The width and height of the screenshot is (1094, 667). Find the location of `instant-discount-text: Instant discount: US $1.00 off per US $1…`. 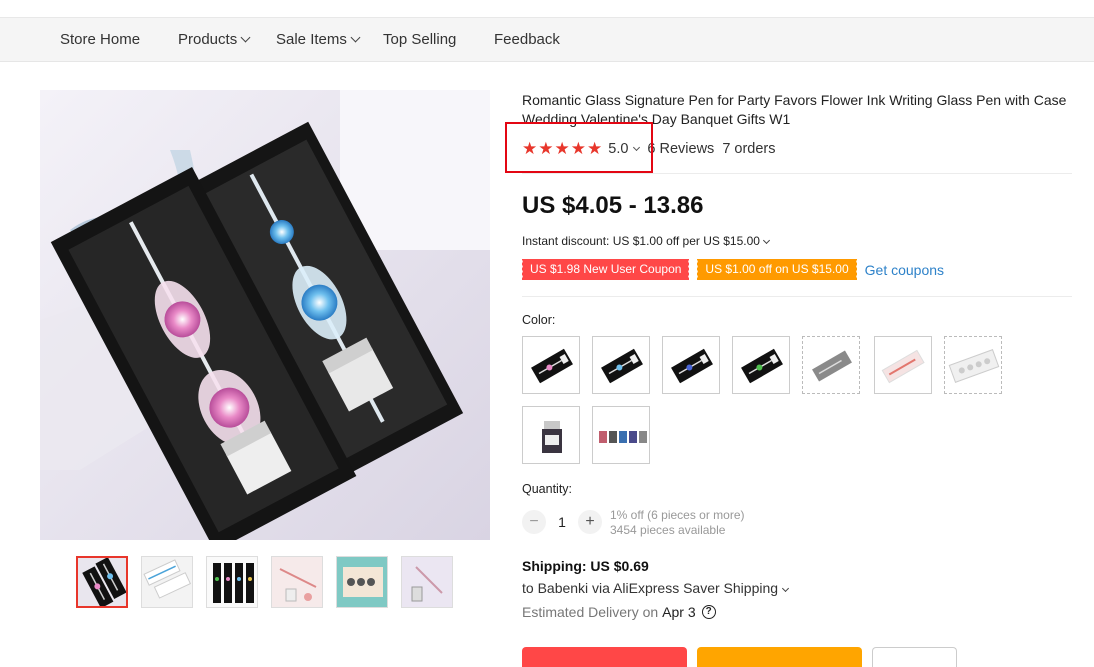

instant-discount-text: Instant discount: US $1.00 off per US $1… is located at coordinates (641, 241).